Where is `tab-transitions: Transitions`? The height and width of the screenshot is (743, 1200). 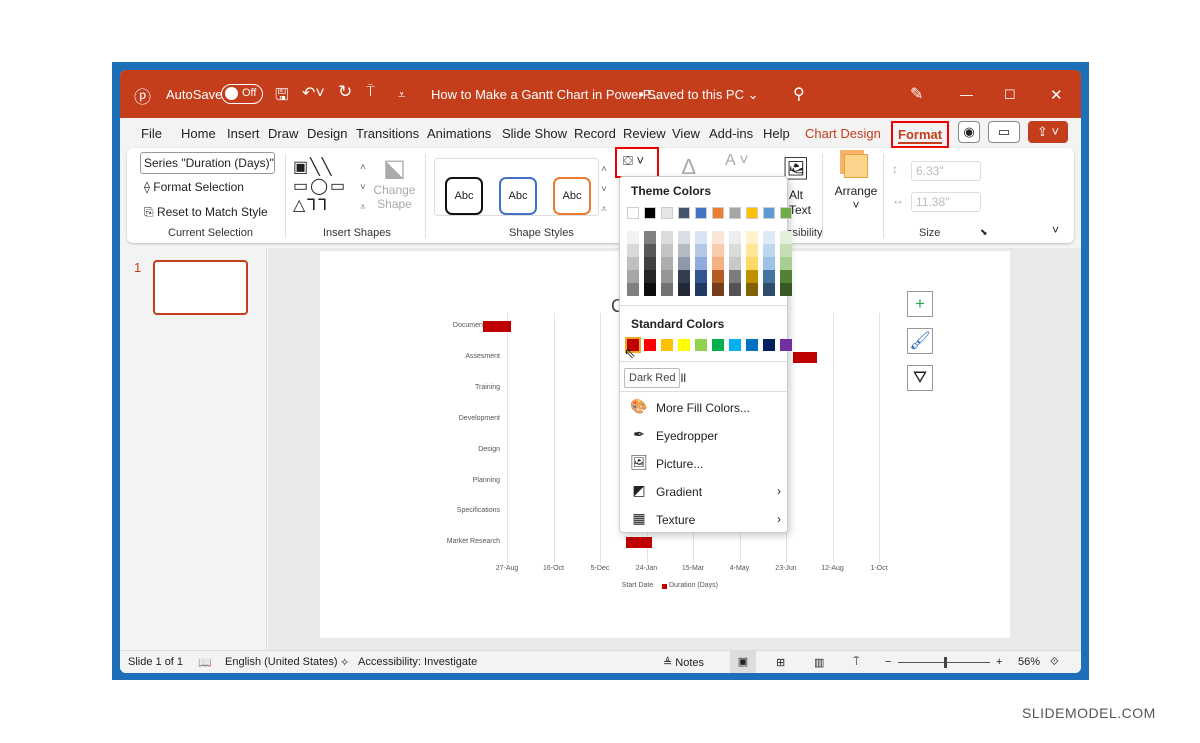
tab-transitions: Transitions is located at coordinates (387, 133).